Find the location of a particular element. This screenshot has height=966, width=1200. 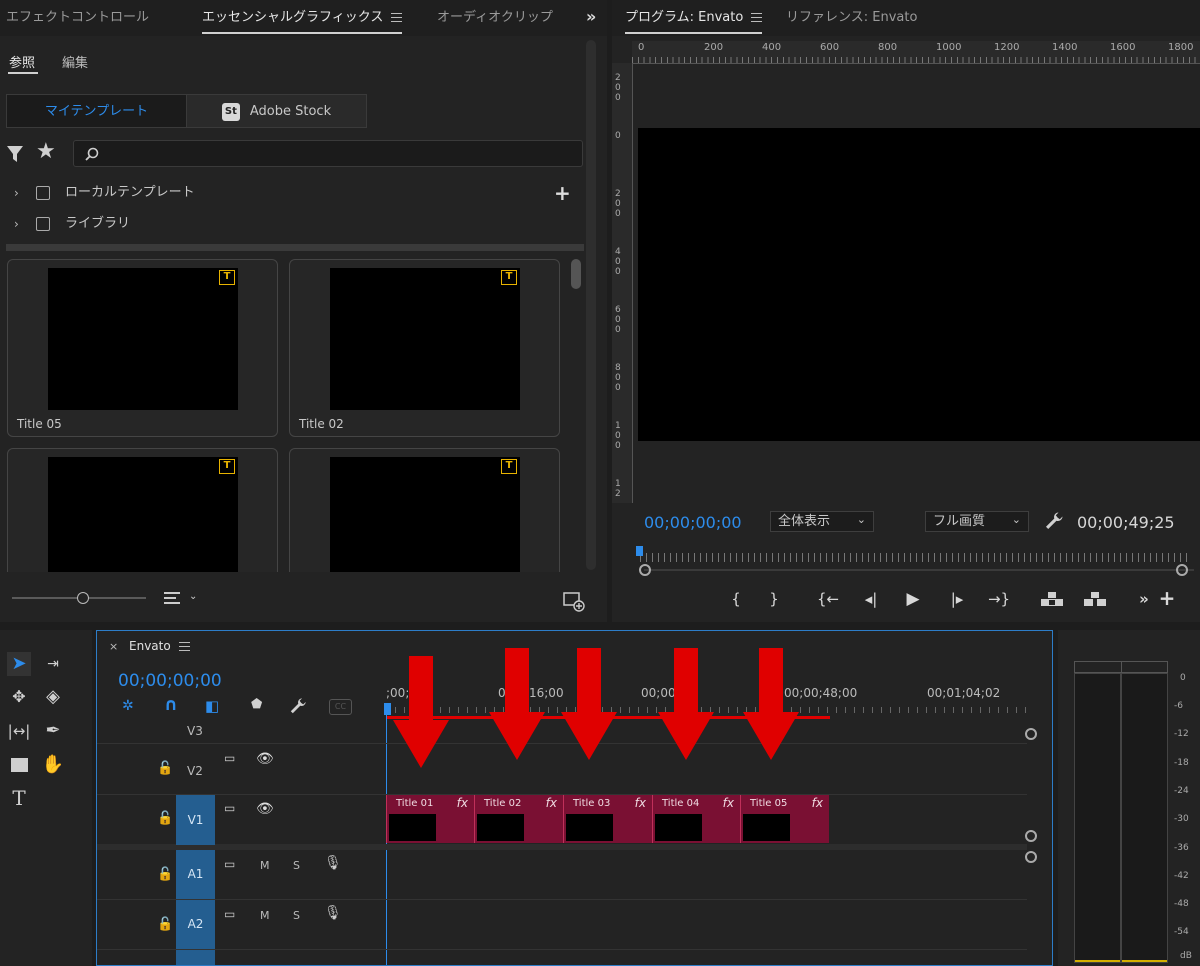

cards-scrollbar is located at coordinates (576, 274).